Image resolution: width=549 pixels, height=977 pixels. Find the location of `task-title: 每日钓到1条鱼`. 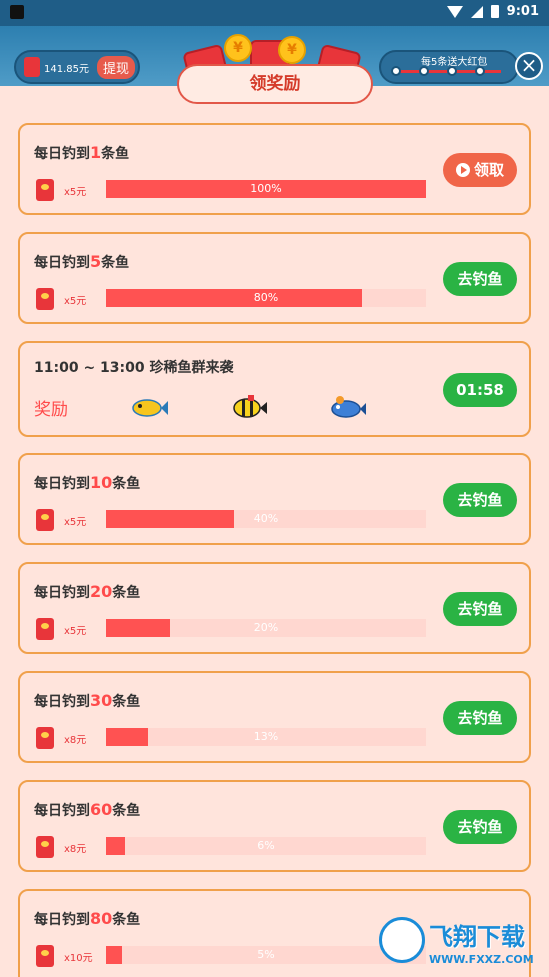

task-title: 每日钓到1条鱼 is located at coordinates (82, 152).